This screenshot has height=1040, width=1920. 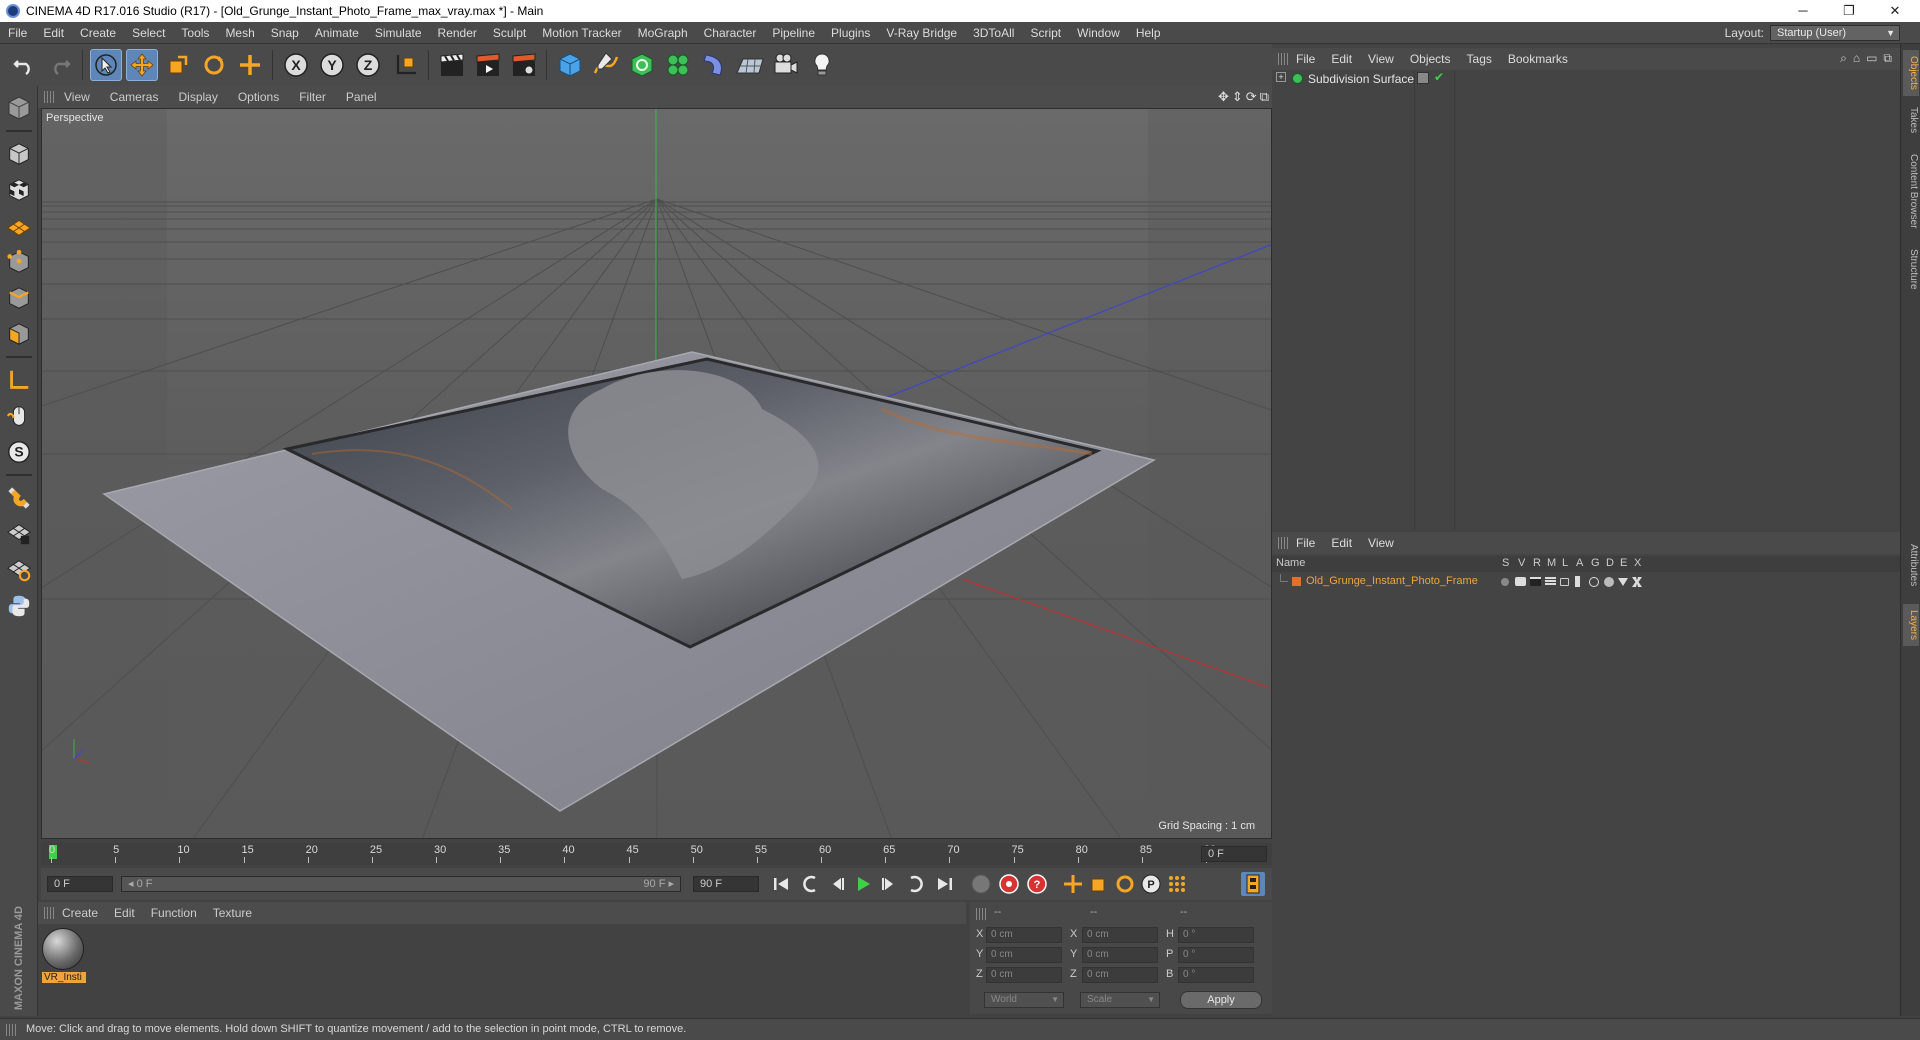 What do you see at coordinates (361, 97) in the screenshot?
I see `viewport-menu-panel: Panel` at bounding box center [361, 97].